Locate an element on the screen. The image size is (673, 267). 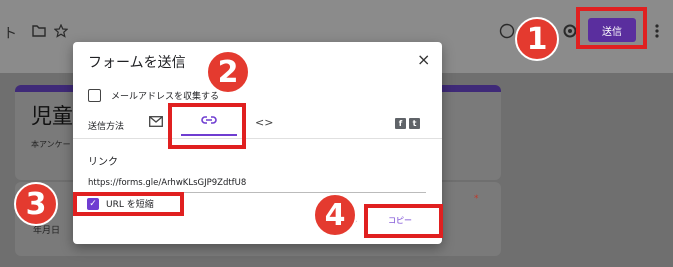
palette-icon is located at coordinates (507, 31).